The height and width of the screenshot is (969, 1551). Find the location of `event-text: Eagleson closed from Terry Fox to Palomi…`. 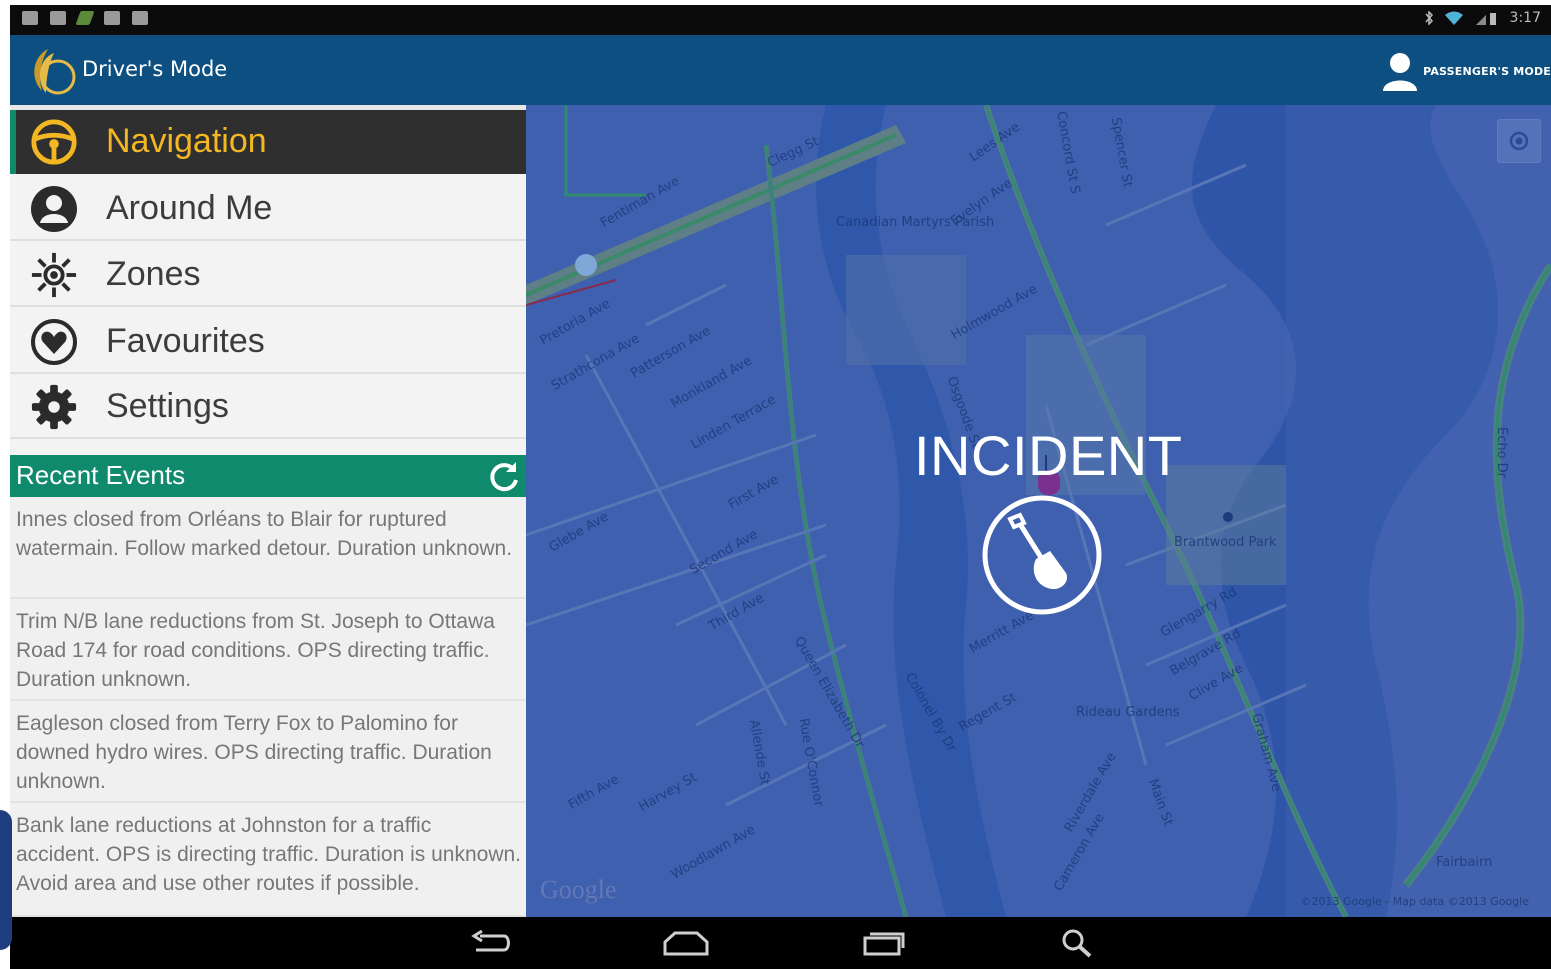

event-text: Eagleson closed from Terry Fox to Palomi… is located at coordinates (254, 752).